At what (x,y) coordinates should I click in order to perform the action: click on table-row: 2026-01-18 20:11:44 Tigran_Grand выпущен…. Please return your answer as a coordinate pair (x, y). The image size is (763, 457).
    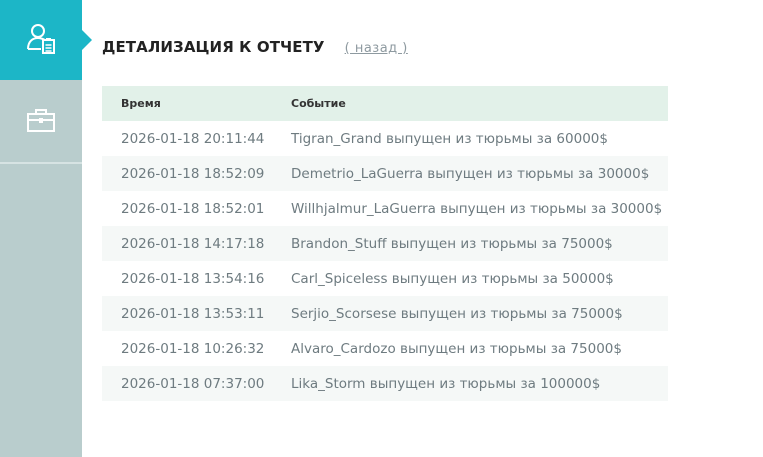
    Looking at the image, I should click on (385, 138).